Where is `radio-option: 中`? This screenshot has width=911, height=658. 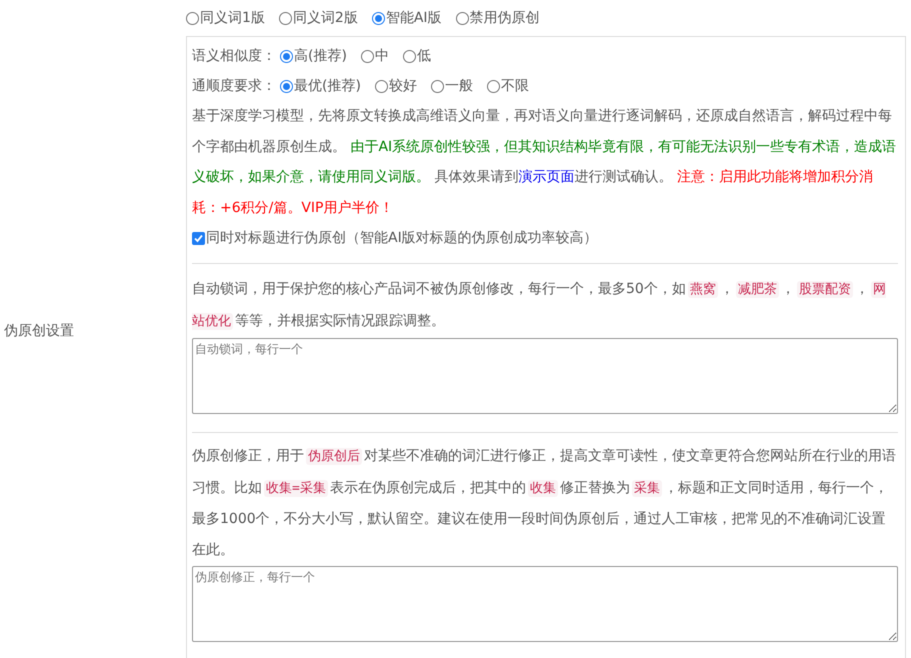 radio-option: 中 is located at coordinates (374, 56).